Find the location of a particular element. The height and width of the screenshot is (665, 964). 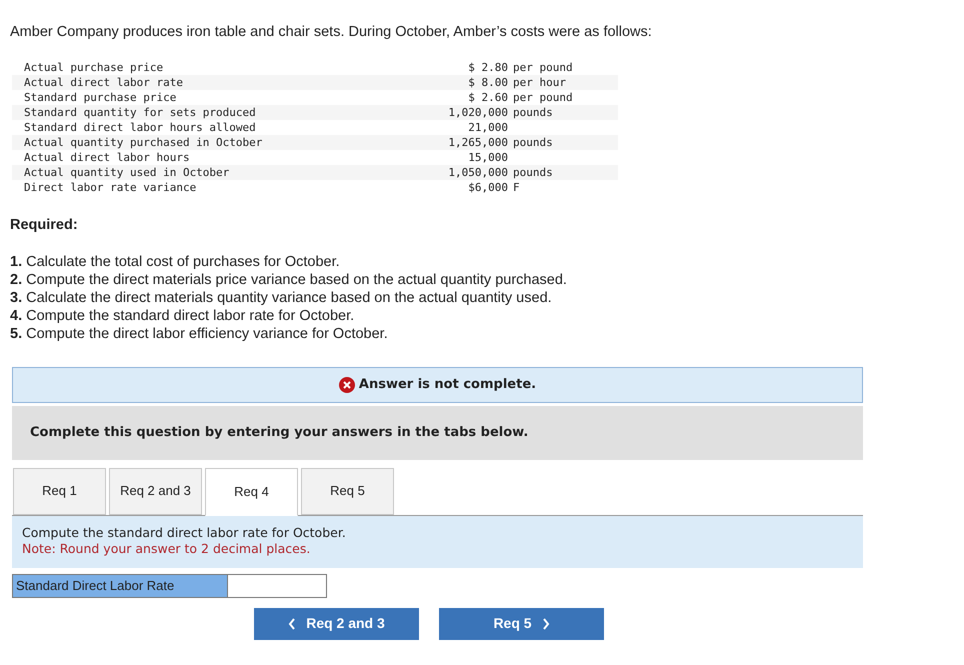

cost-amount: $ 8.00 is located at coordinates (487, 82).